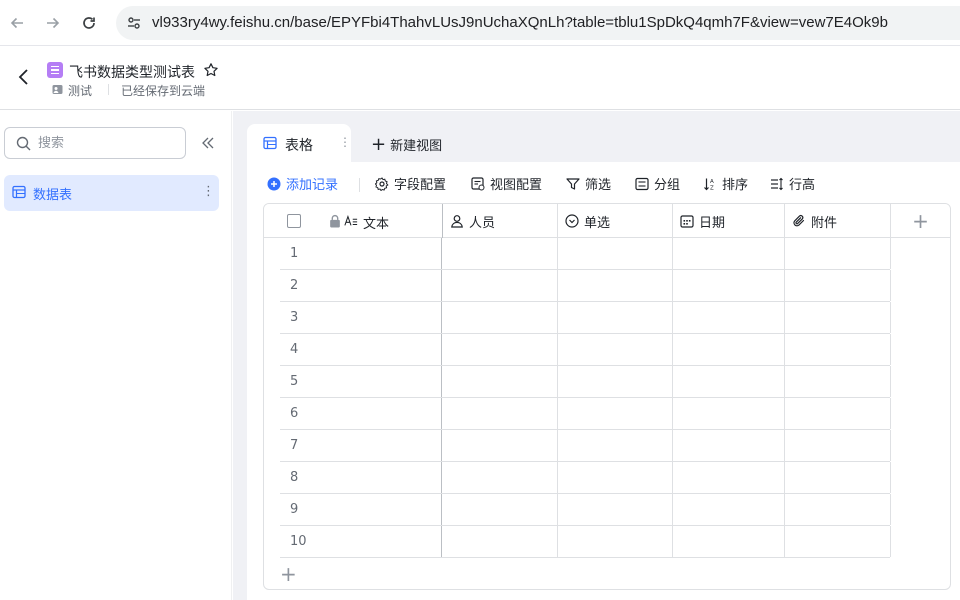 The width and height of the screenshot is (960, 600). Describe the element at coordinates (134, 23) in the screenshot. I see `site-settings-icon` at that location.